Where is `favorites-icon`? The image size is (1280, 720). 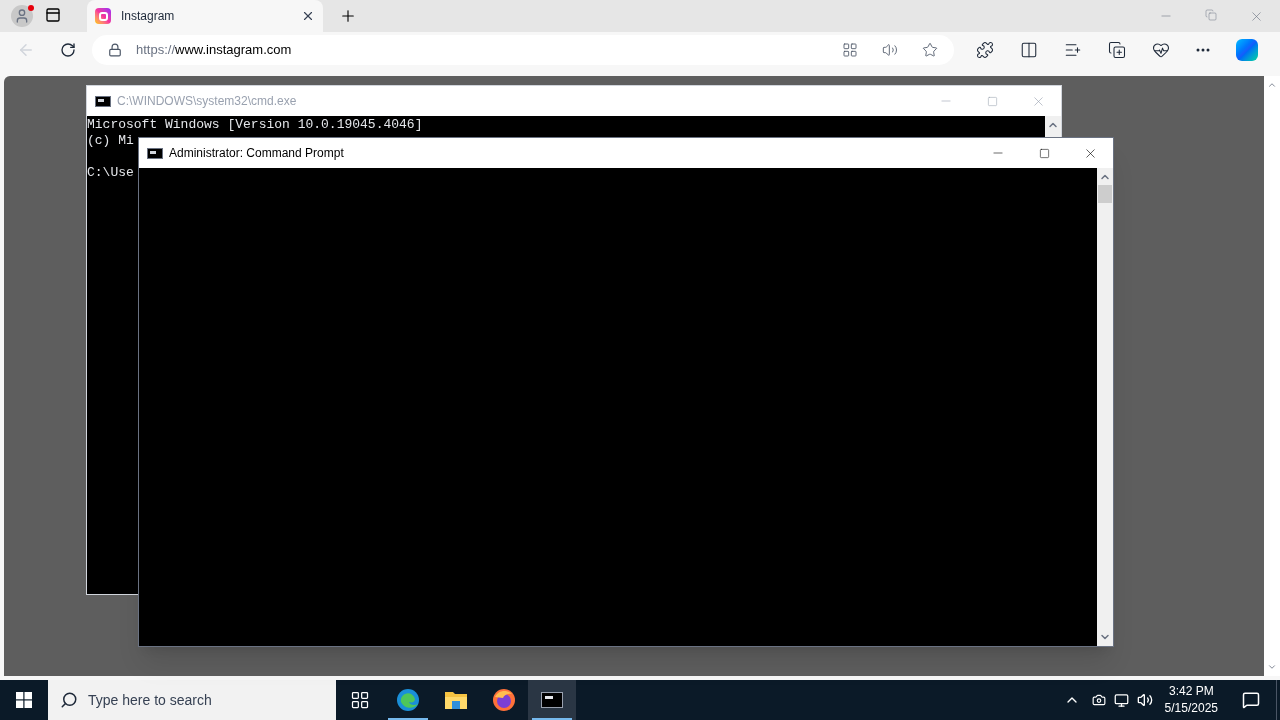 favorites-icon is located at coordinates (1073, 50).